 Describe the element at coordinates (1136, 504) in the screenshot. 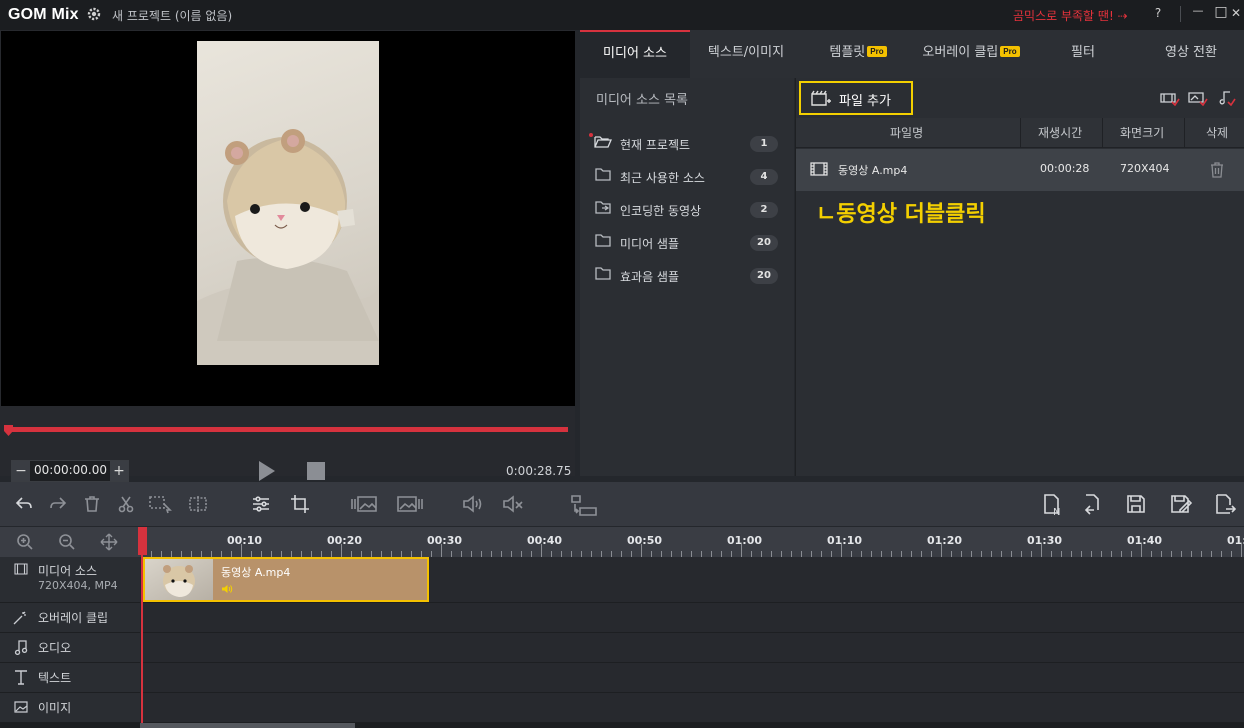

I see `save-icon` at that location.